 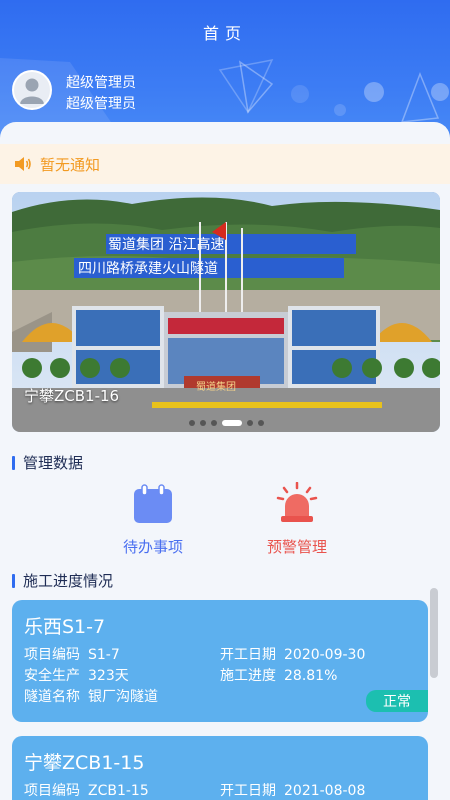 I want to click on card-row: 项目编码 S1-7 开工日期 2020-09-30, so click(x=220, y=655).